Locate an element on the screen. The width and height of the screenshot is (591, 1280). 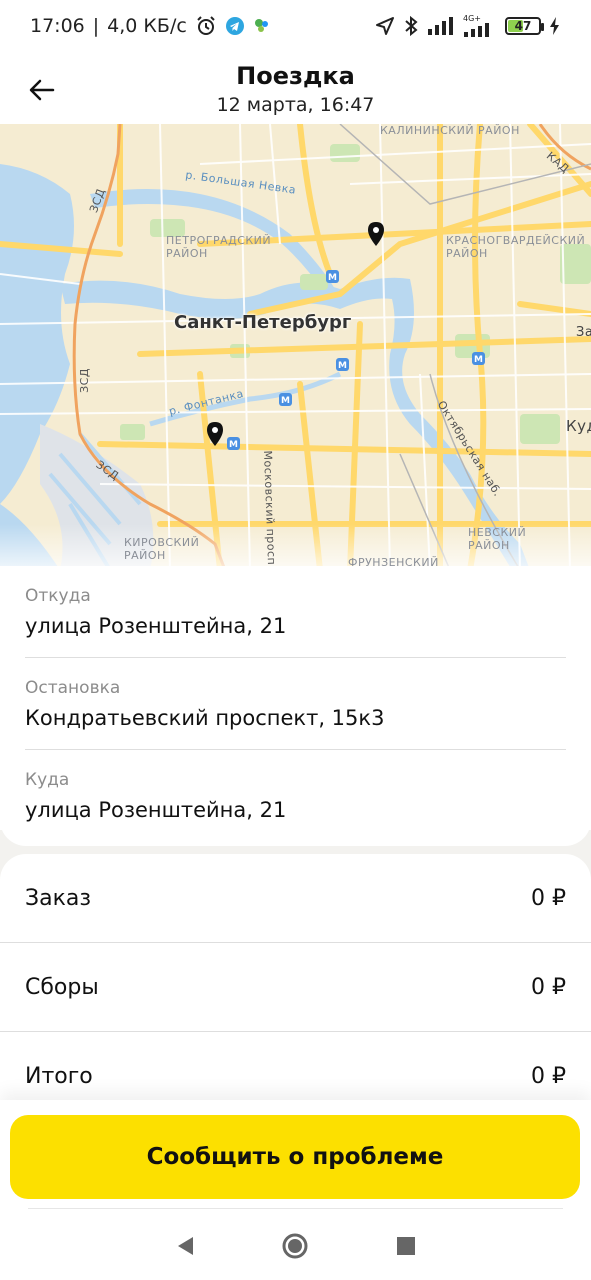
status-left: 17:06 | 4,0 КБ/с is located at coordinates (150, 26).